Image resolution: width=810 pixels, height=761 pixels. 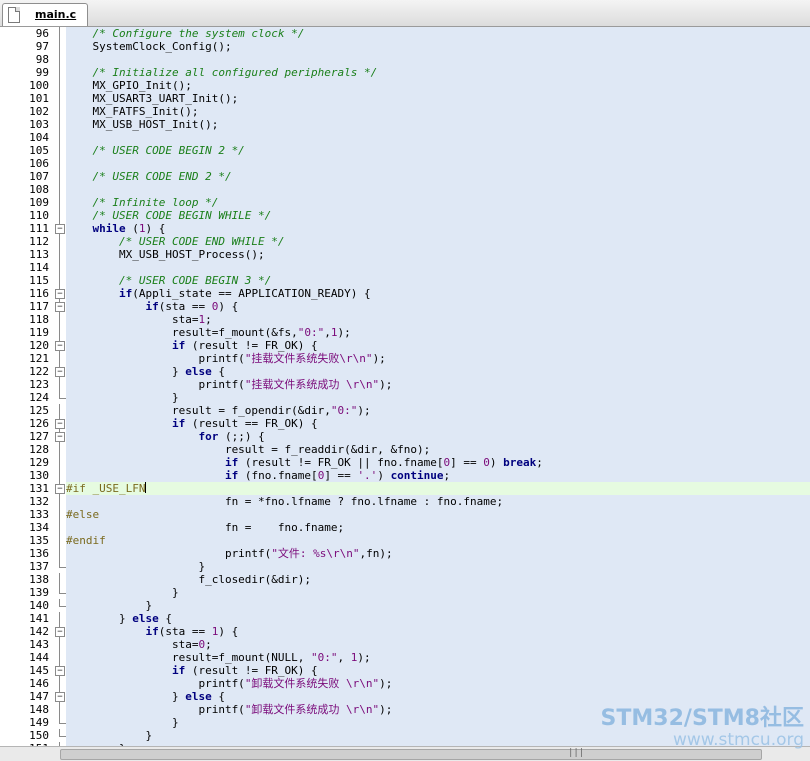 I want to click on code-line: 120− if (result != FR_OK) {, so click(x=405, y=345).